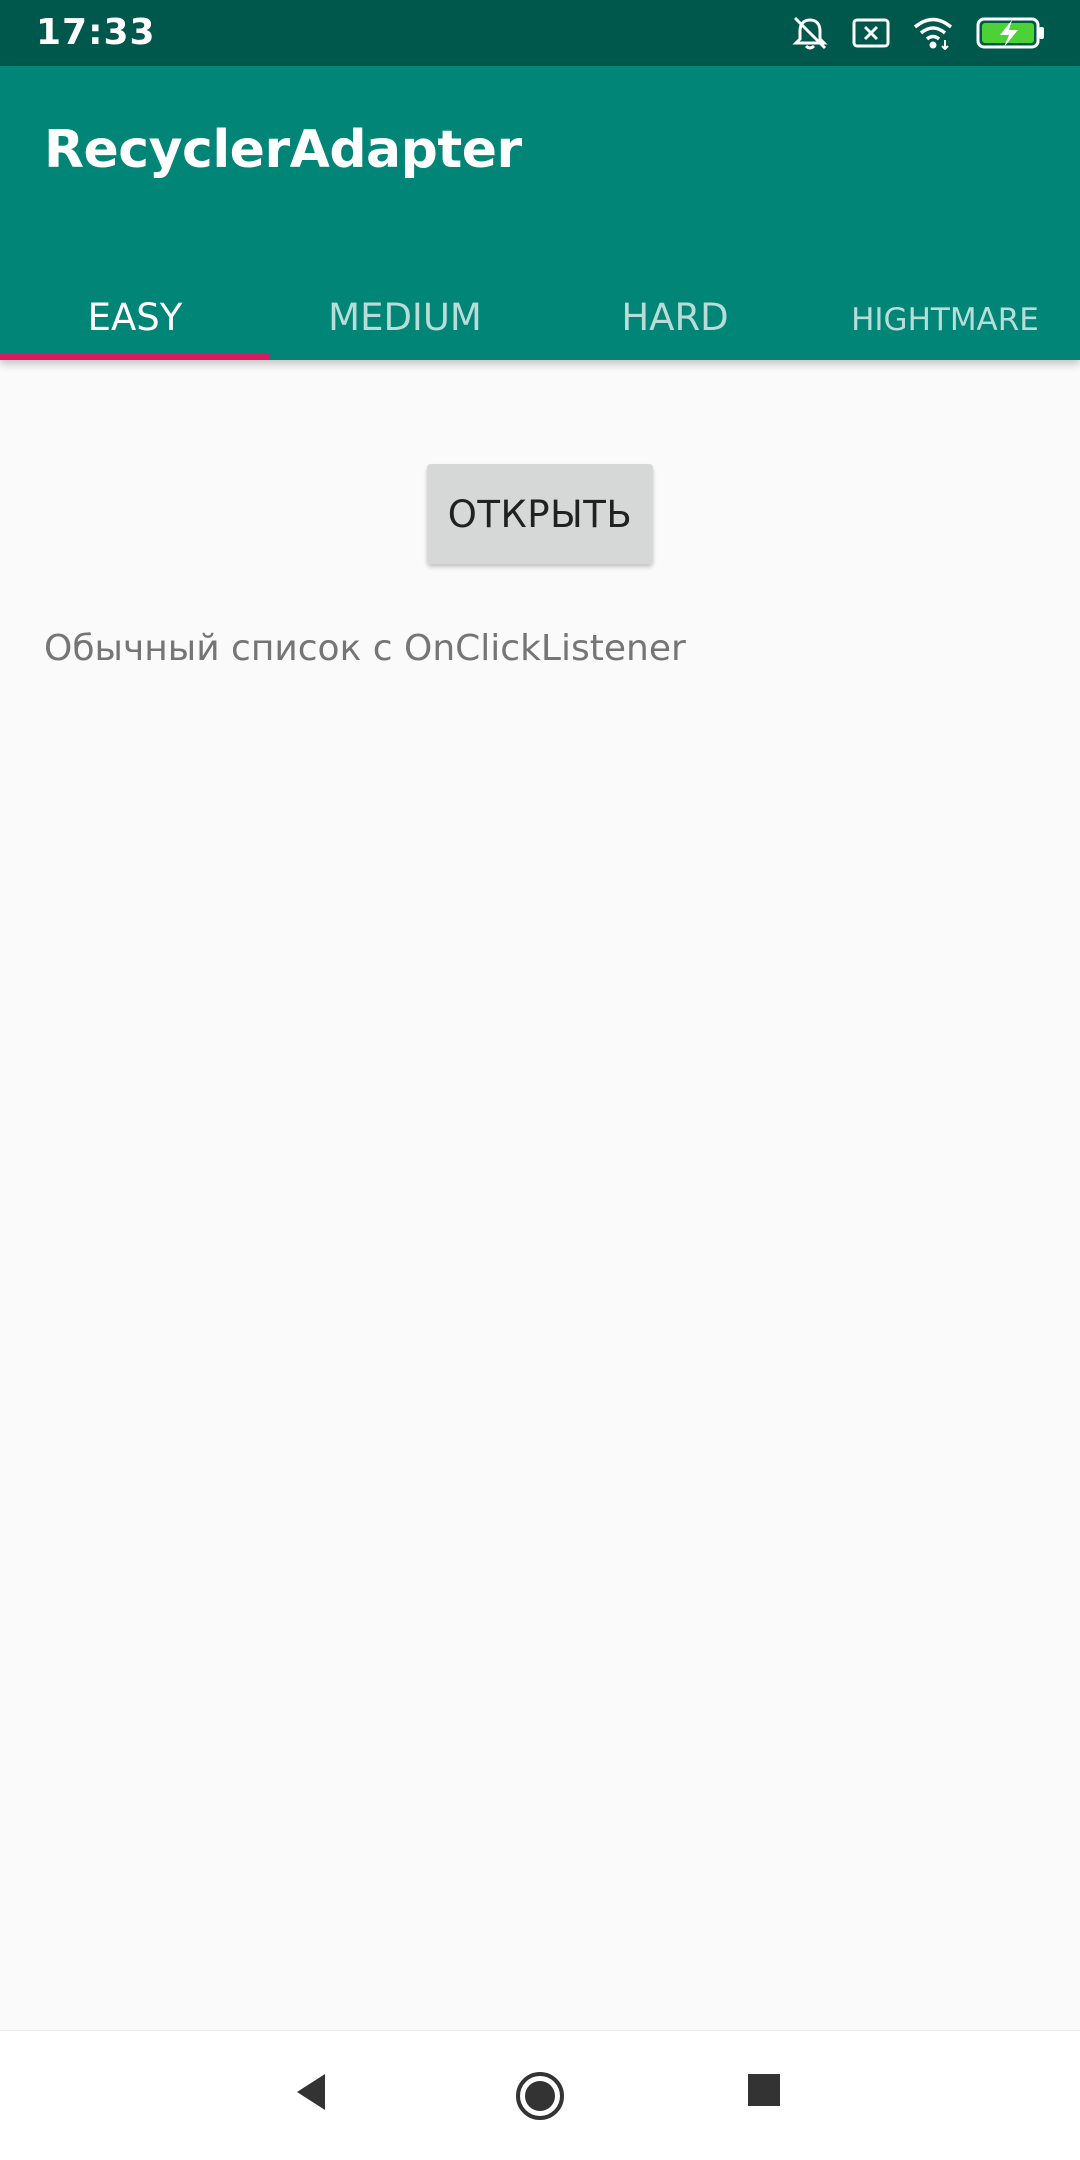  Describe the element at coordinates (365, 648) in the screenshot. I see `description-text: Обычный список с OnClickListener` at that location.